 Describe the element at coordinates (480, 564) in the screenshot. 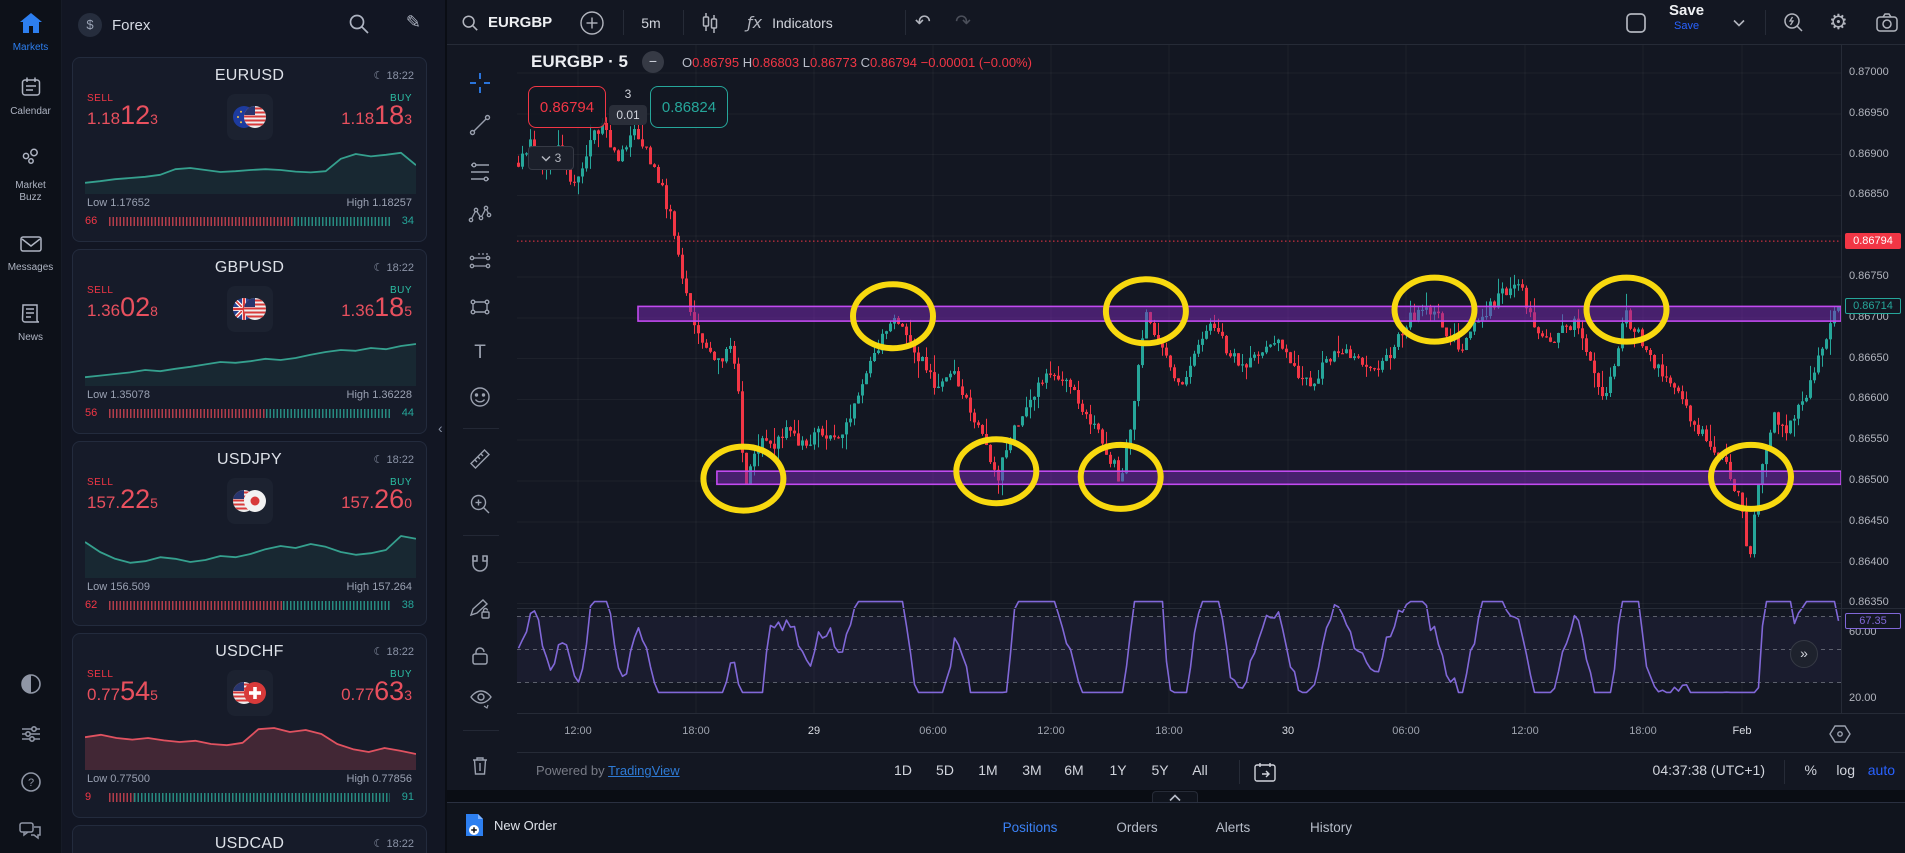

I see `magnet-mode-icon` at that location.